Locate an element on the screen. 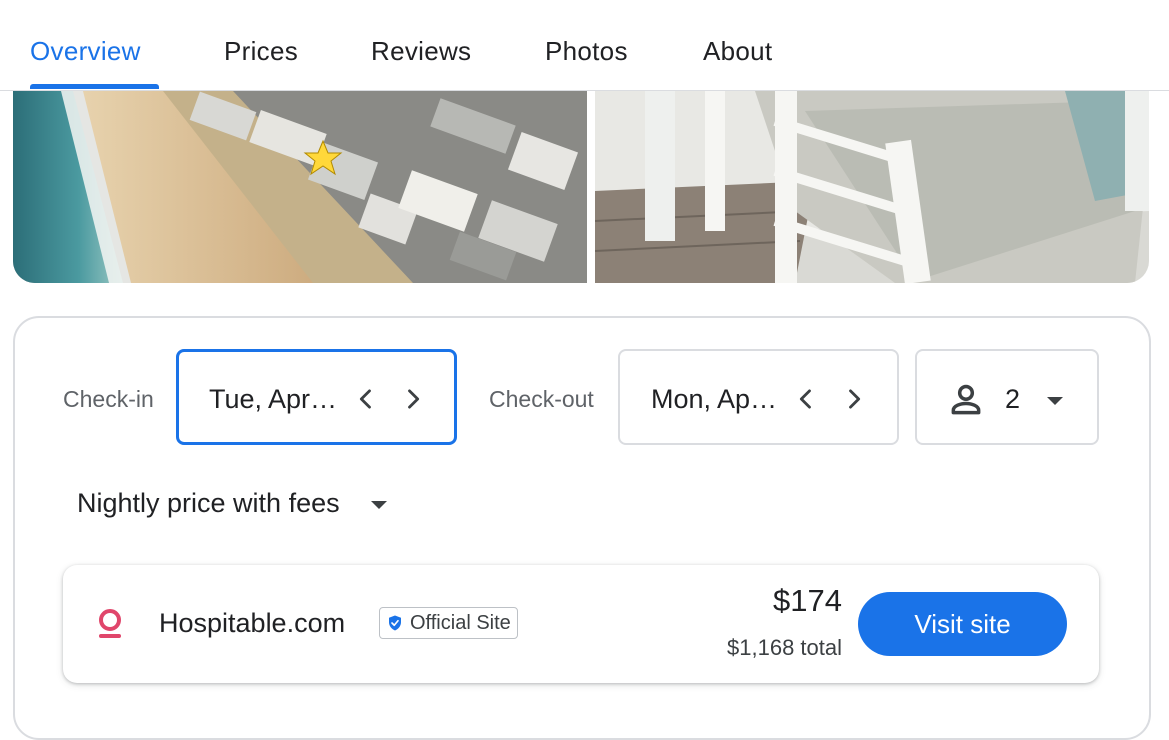 The height and width of the screenshot is (740, 1169). official-site-badge: Official Site is located at coordinates (448, 623).